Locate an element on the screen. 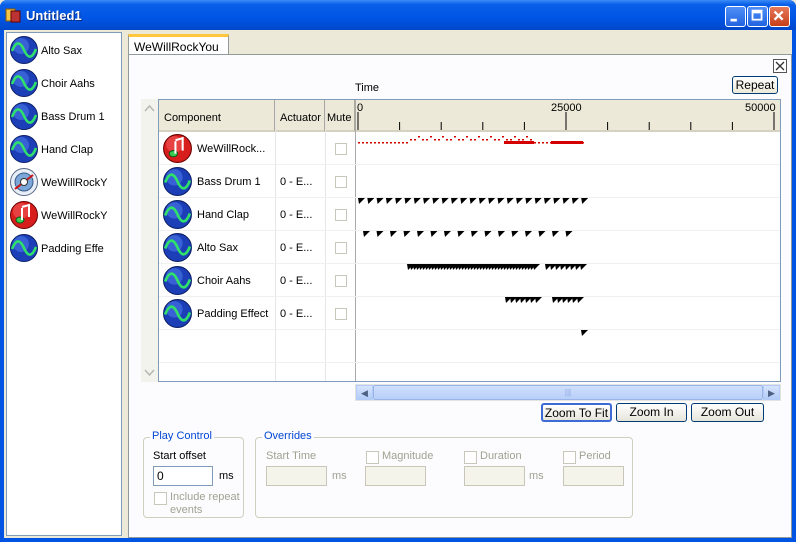 The image size is (796, 542). mute-cell is located at coordinates (340, 247).